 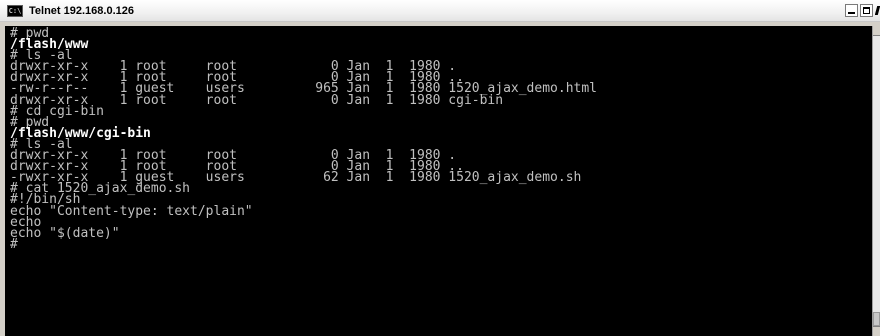 I want to click on close-icon, so click(x=877, y=10).